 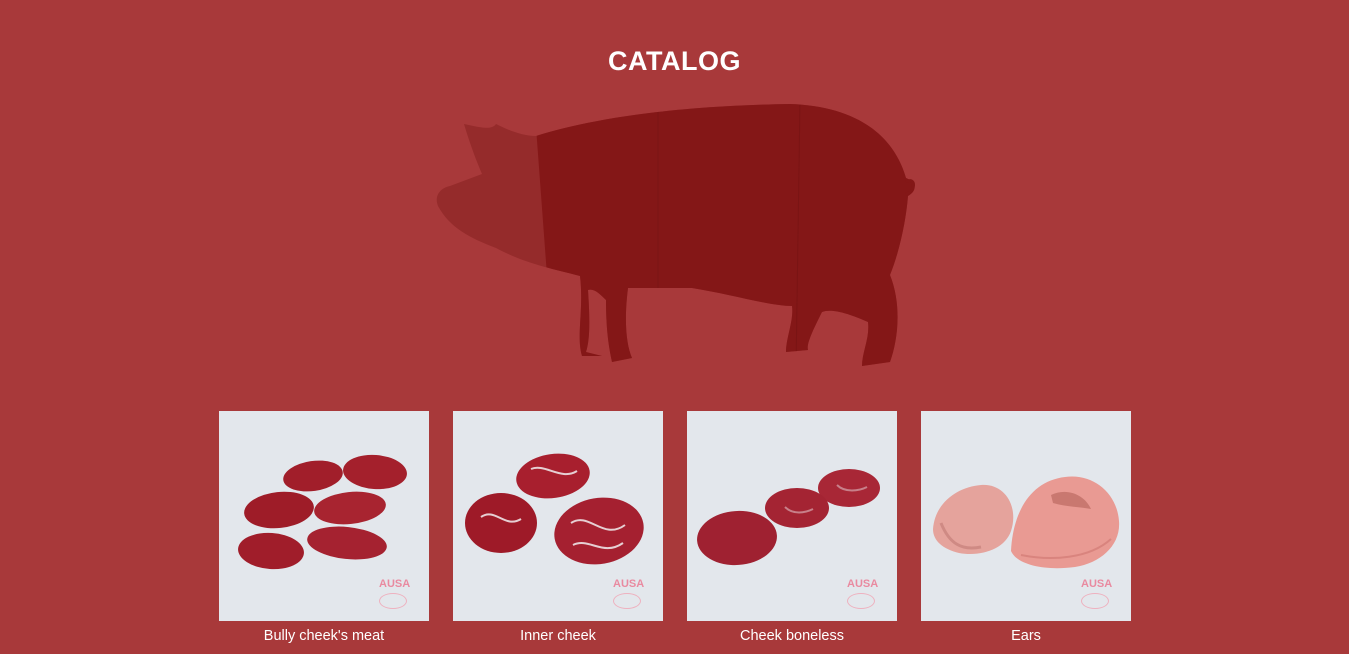 What do you see at coordinates (729, 235) in the screenshot?
I see `pig-loin-cut` at bounding box center [729, 235].